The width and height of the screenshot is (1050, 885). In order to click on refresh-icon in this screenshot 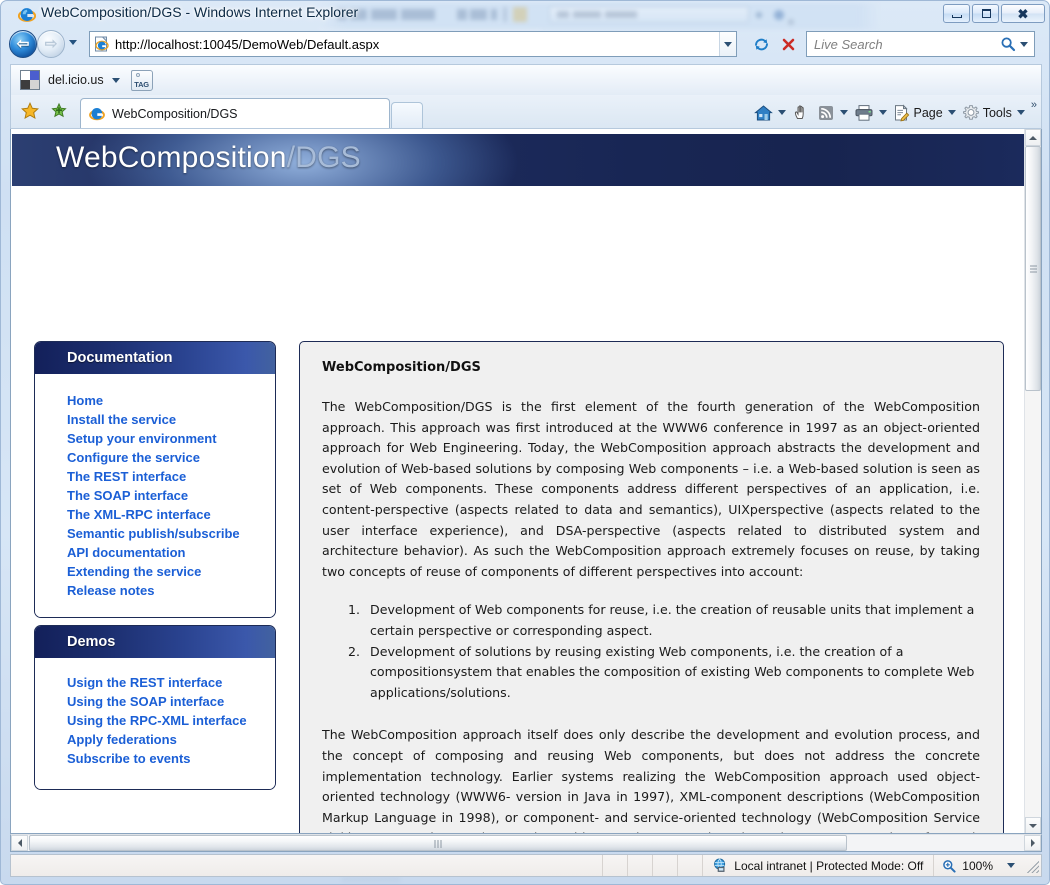, I will do `click(761, 44)`.